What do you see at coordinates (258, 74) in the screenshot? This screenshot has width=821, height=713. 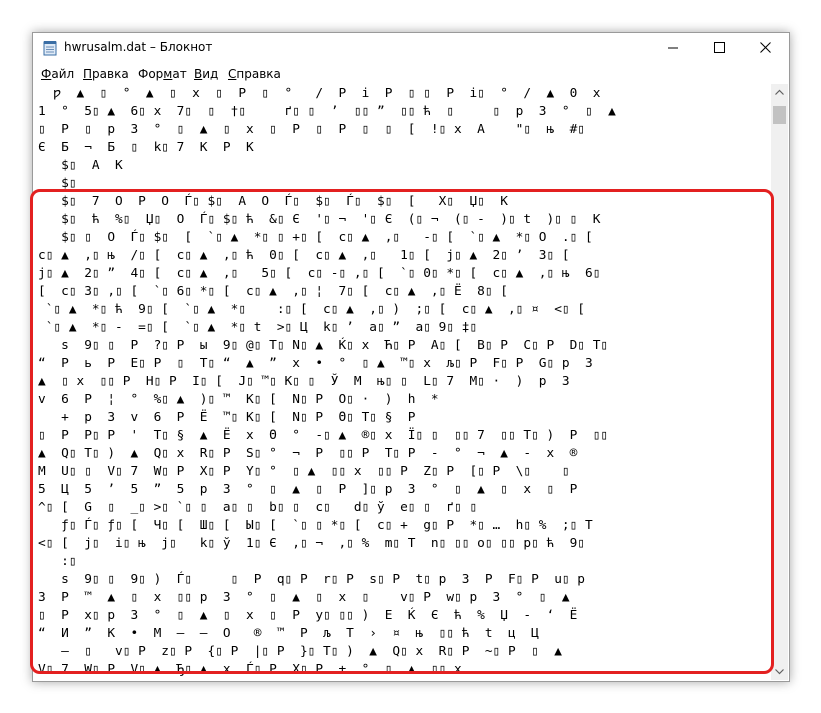 I see `menu-help-label: правка` at bounding box center [258, 74].